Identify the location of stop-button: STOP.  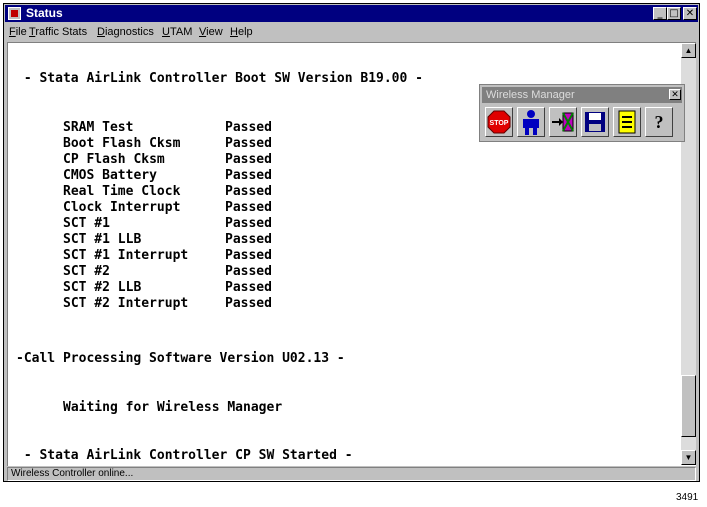
(499, 122).